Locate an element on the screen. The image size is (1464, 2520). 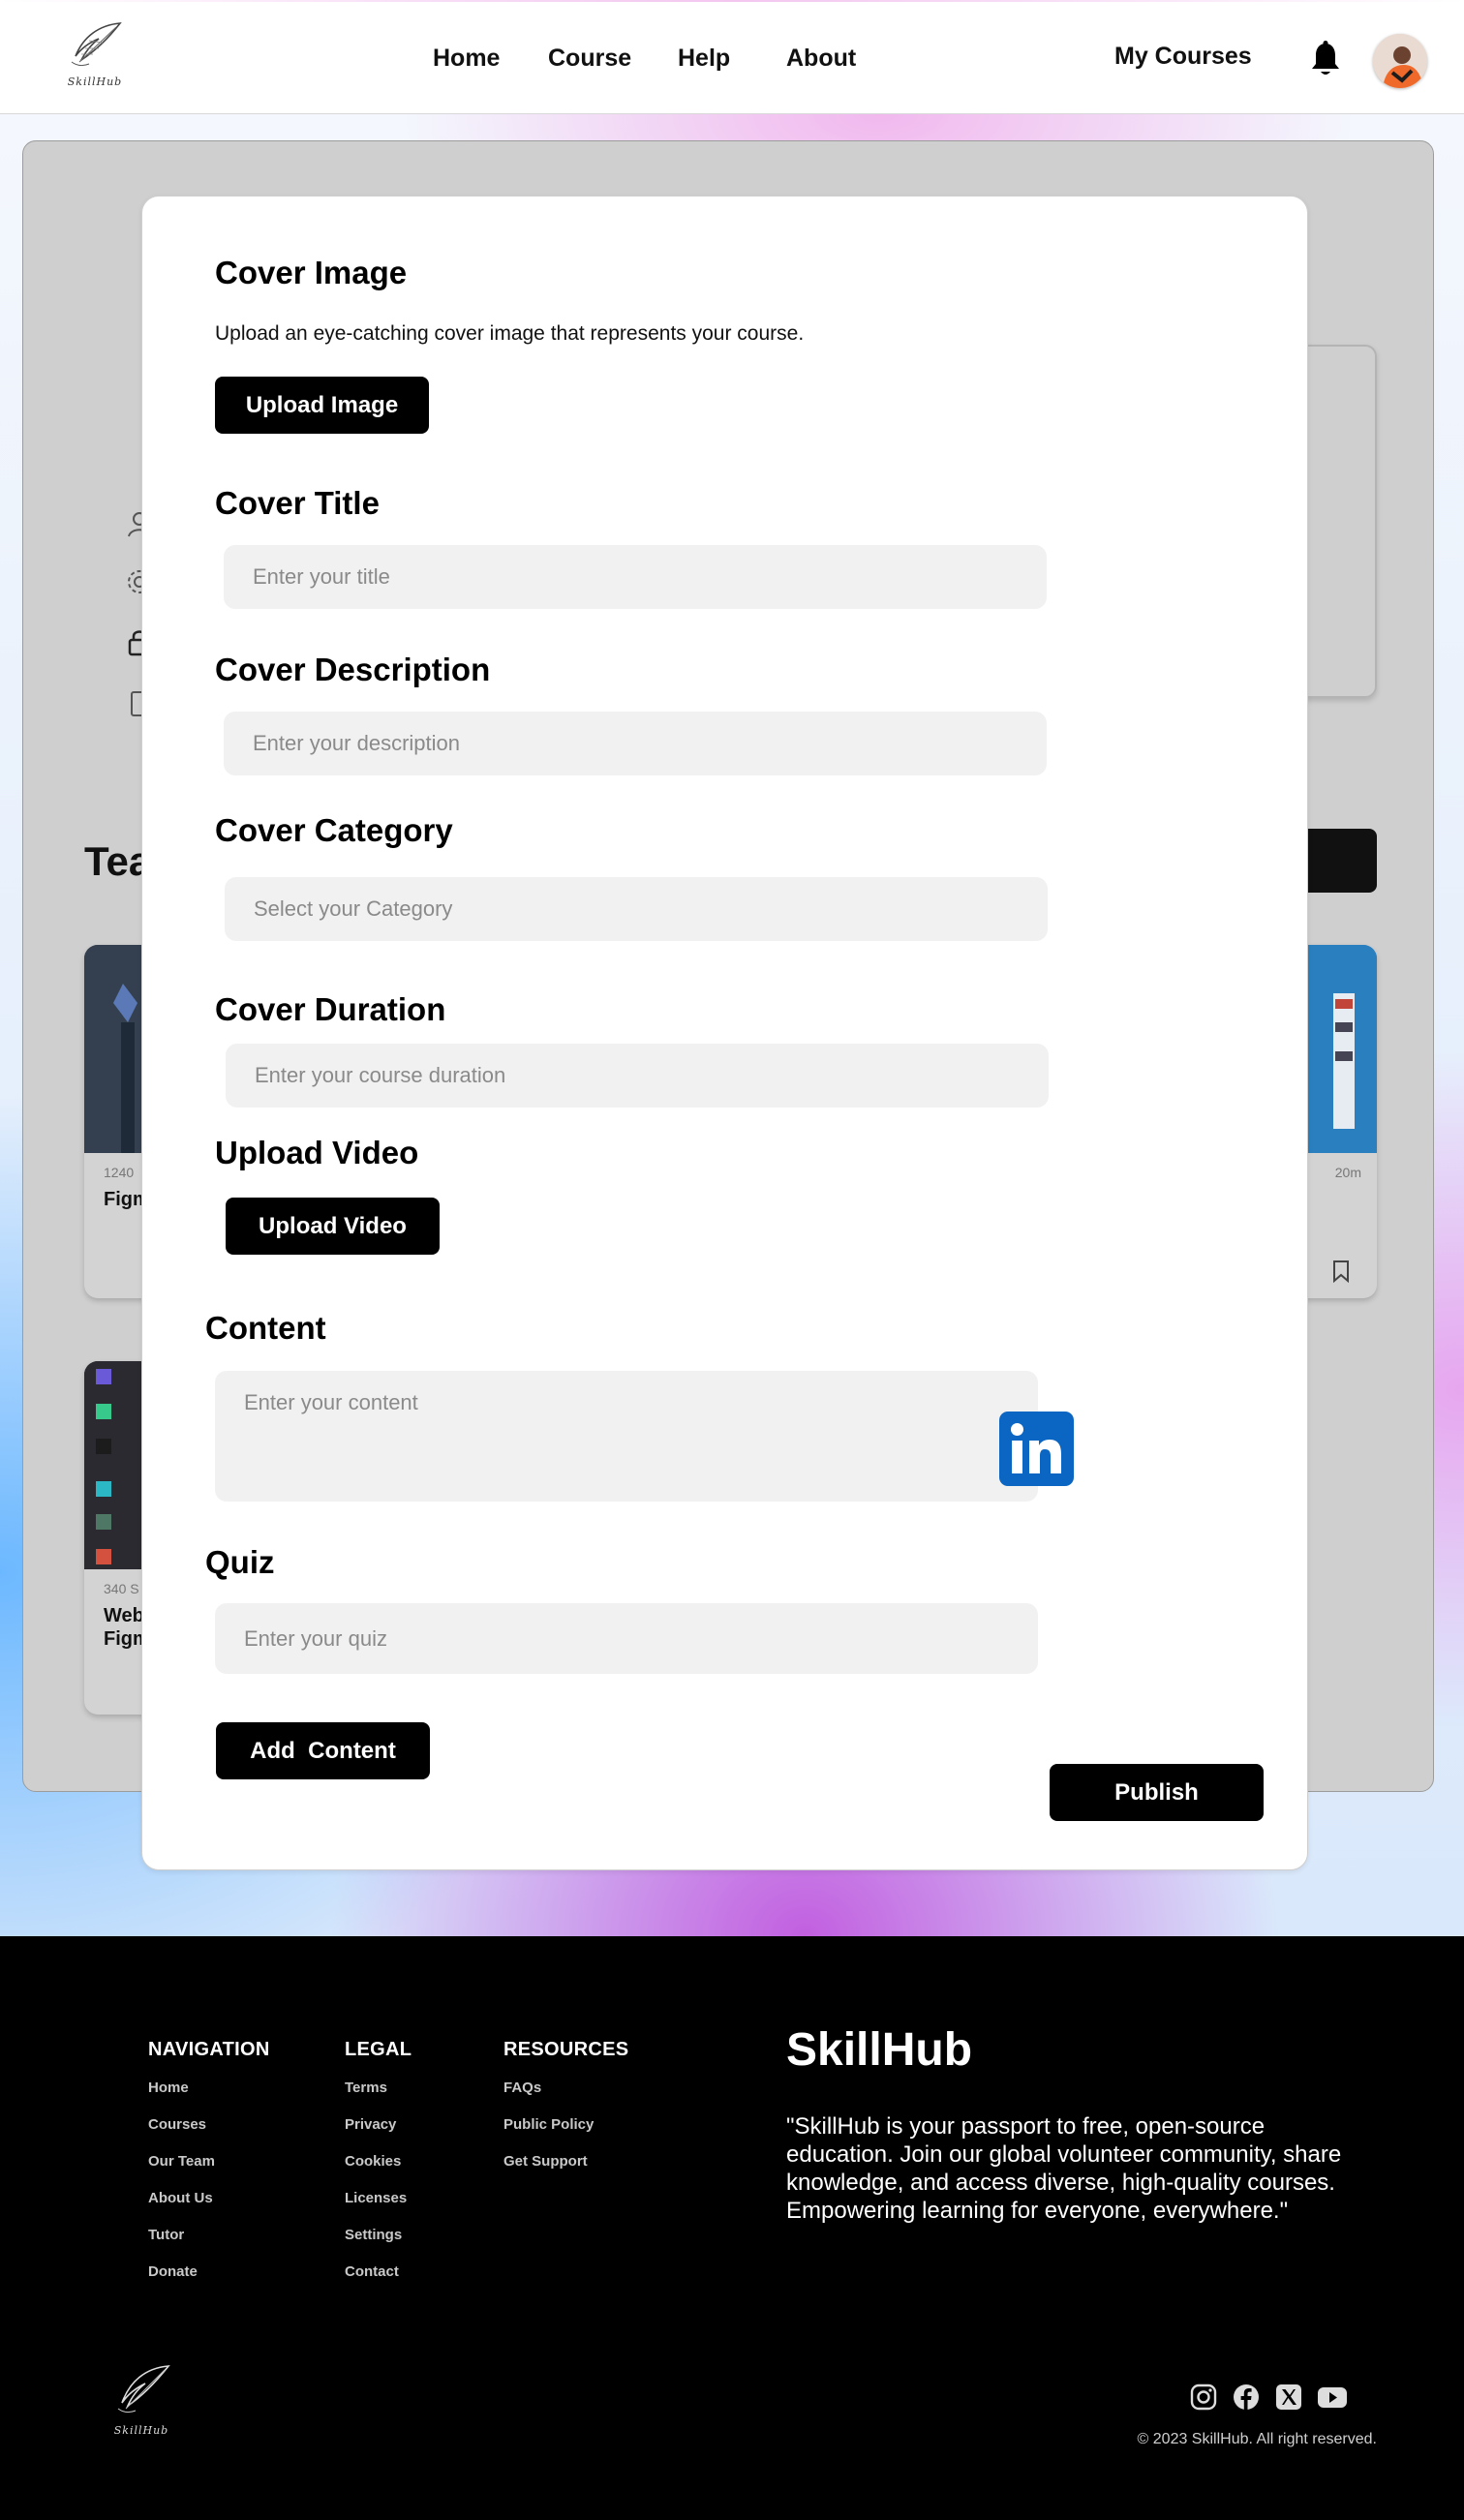
footer-link-contact: Contact is located at coordinates (372, 2272).